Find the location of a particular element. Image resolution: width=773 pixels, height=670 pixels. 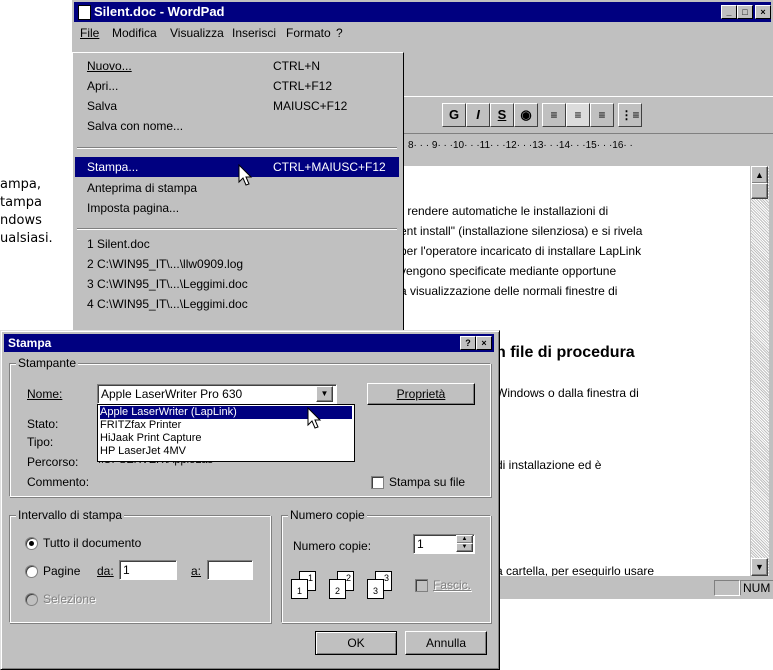

page-icon: 1 is located at coordinates (299, 589).